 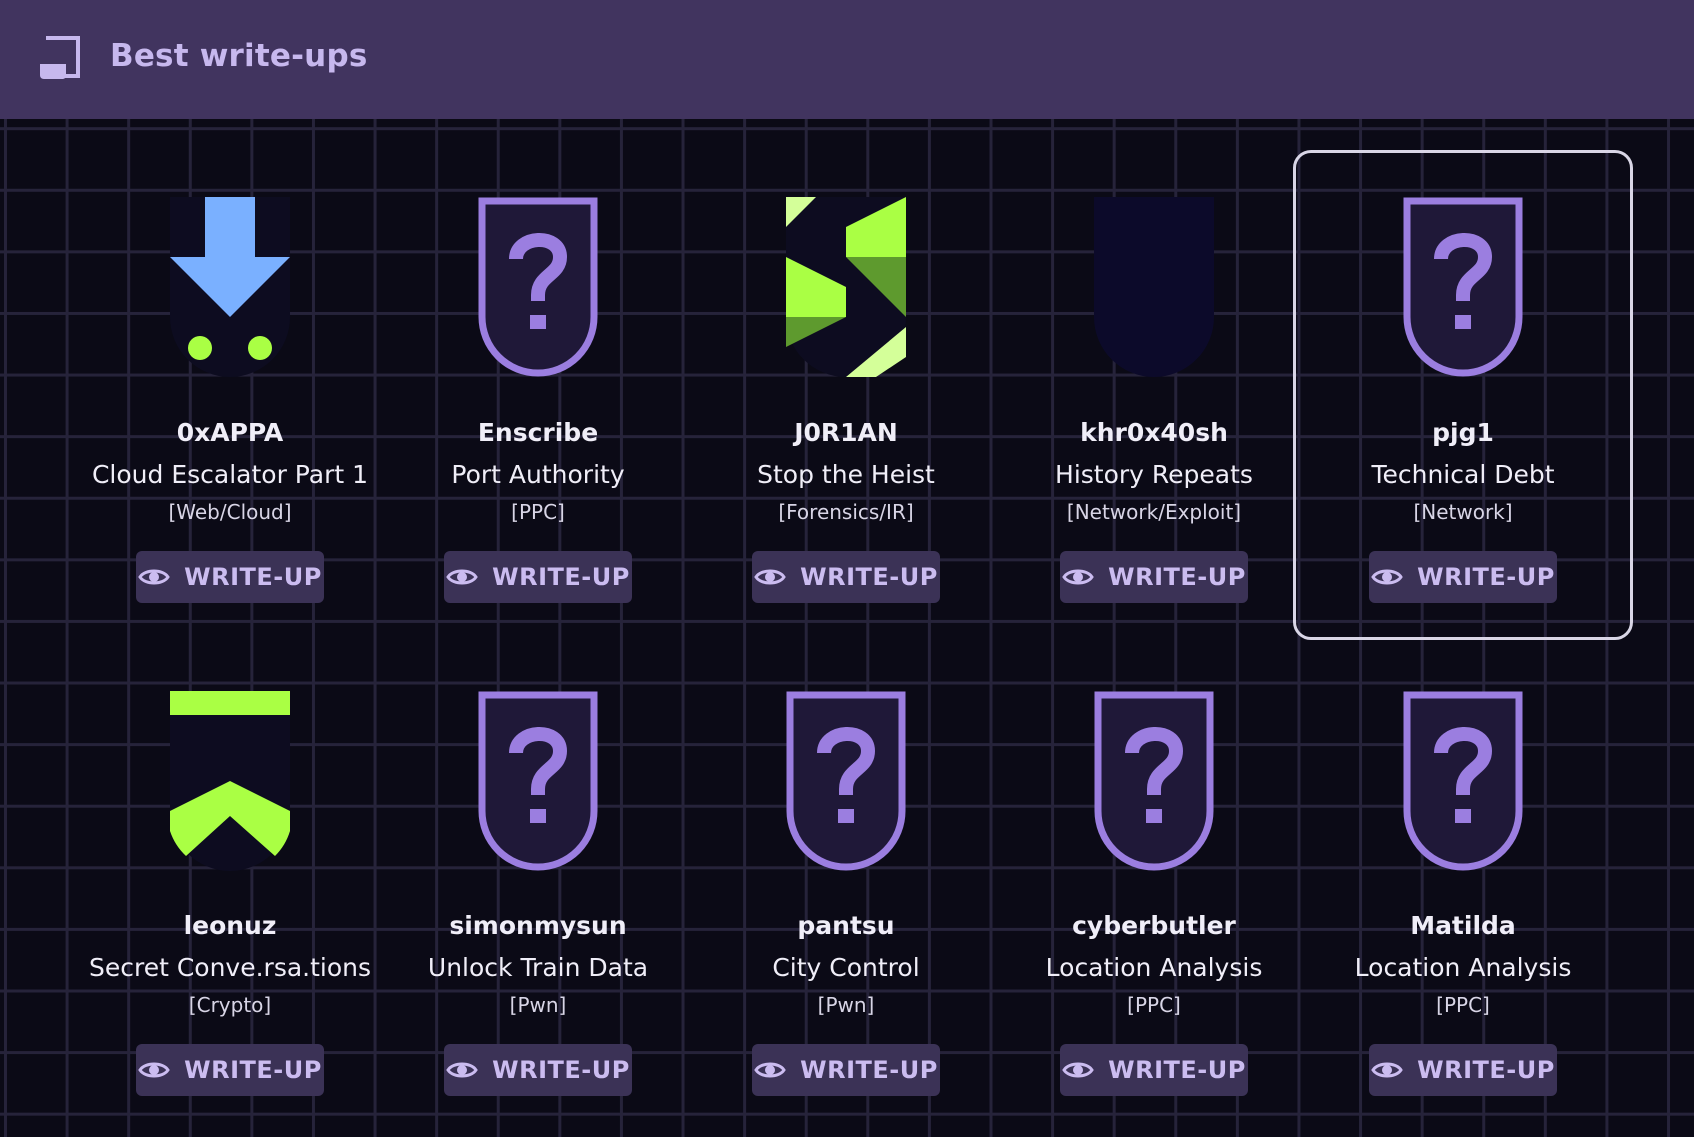 I want to click on green-s-badge-icon, so click(x=846, y=287).